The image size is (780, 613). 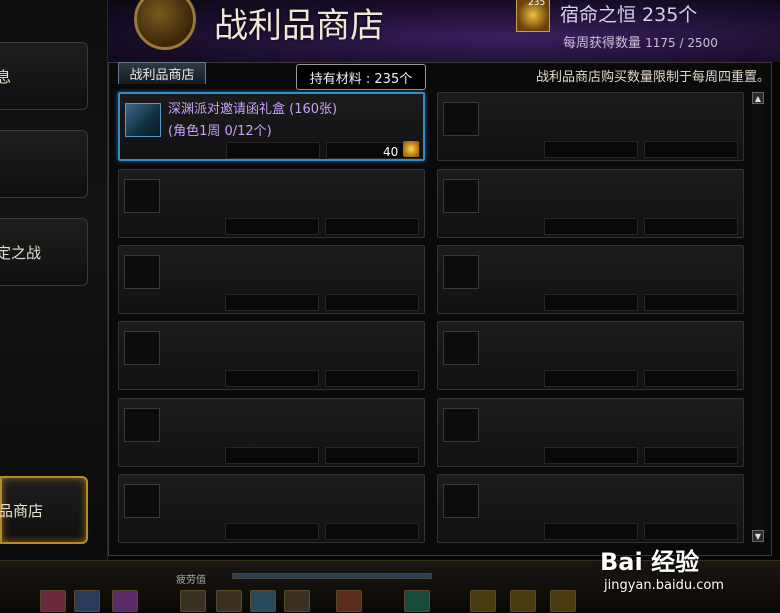 I want to click on scroll-down-button: ▼, so click(x=758, y=536).